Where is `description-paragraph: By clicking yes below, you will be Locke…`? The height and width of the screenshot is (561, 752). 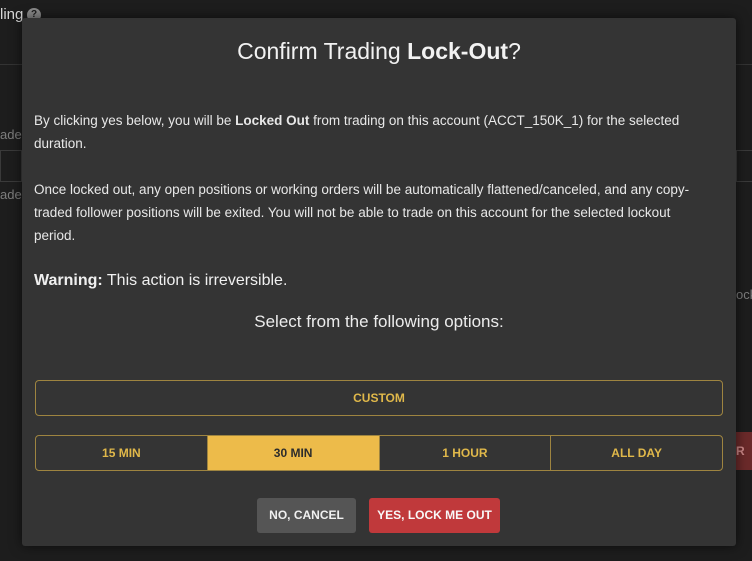
description-paragraph: By clicking yes below, you will be Locke… is located at coordinates (374, 132).